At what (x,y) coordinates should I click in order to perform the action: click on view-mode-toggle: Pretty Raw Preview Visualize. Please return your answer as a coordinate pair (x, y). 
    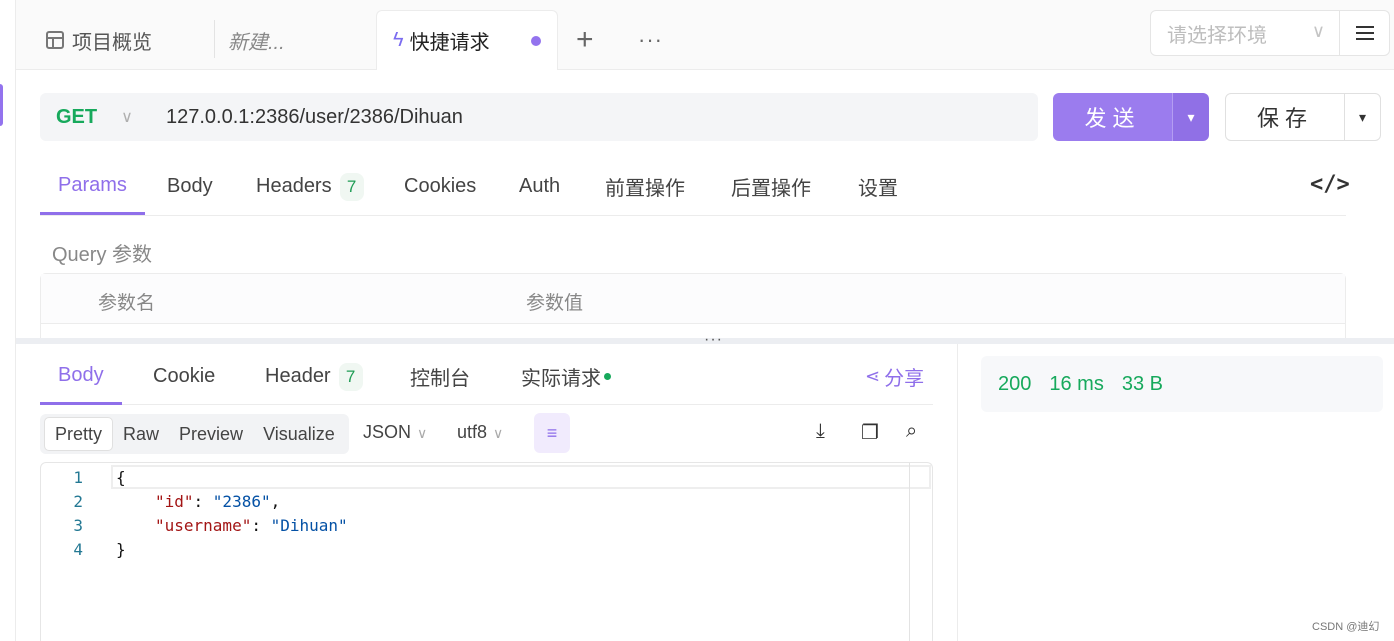
    Looking at the image, I should click on (194, 434).